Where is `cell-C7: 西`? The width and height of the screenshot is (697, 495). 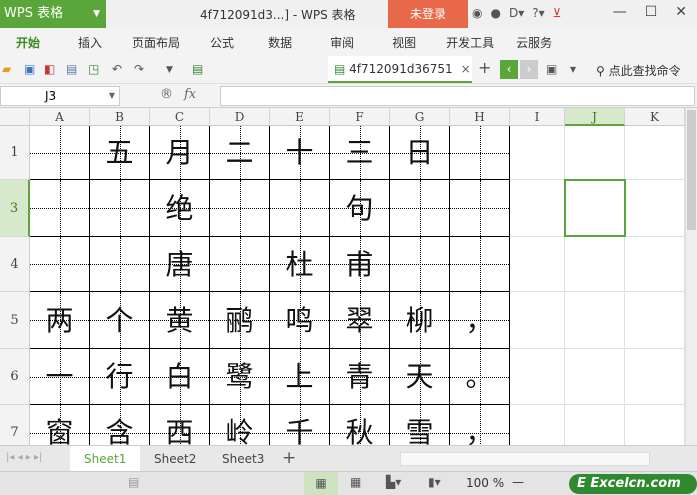
cell-C7: 西 is located at coordinates (180, 425).